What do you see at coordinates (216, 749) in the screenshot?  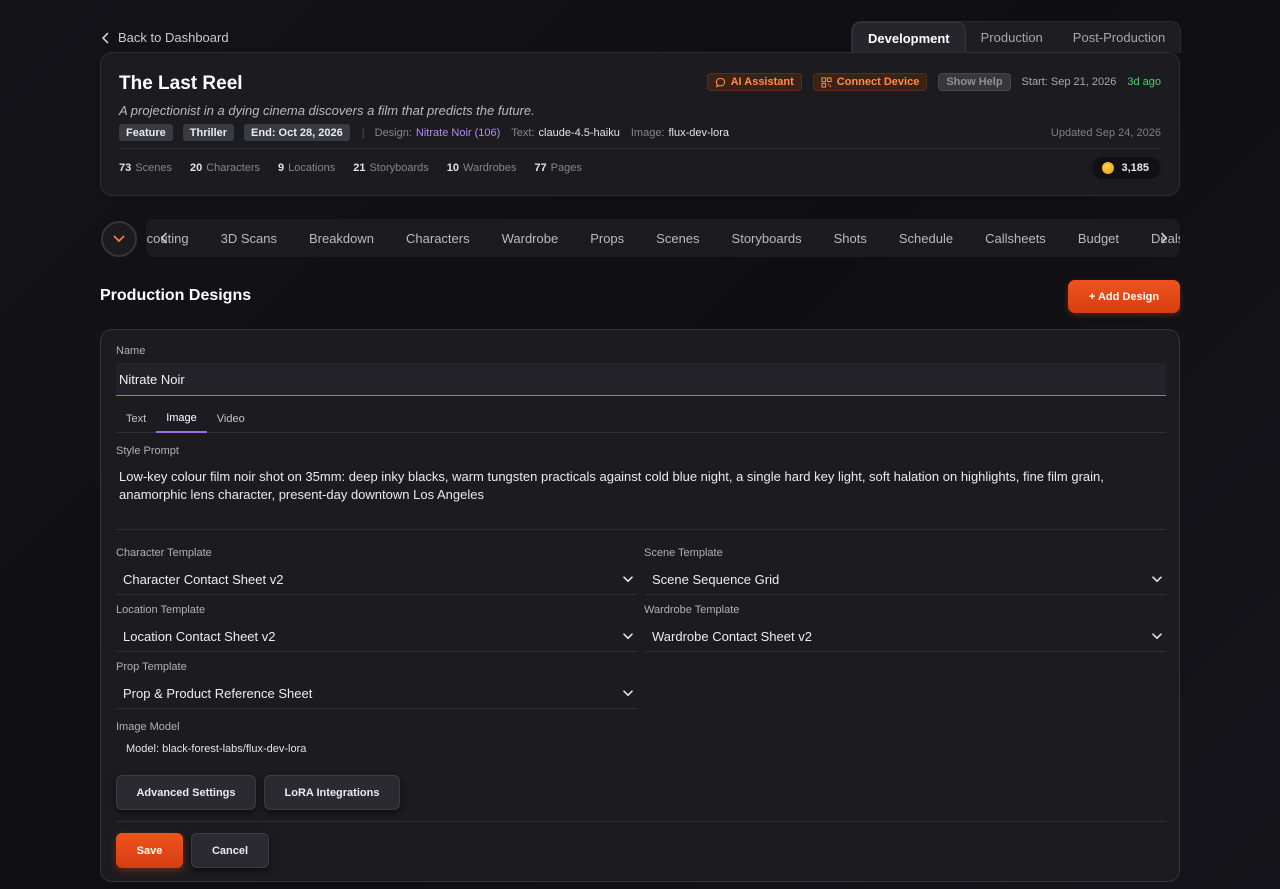 I see `image-model-value: Model: black-forest-labs/flux-dev-lora` at bounding box center [216, 749].